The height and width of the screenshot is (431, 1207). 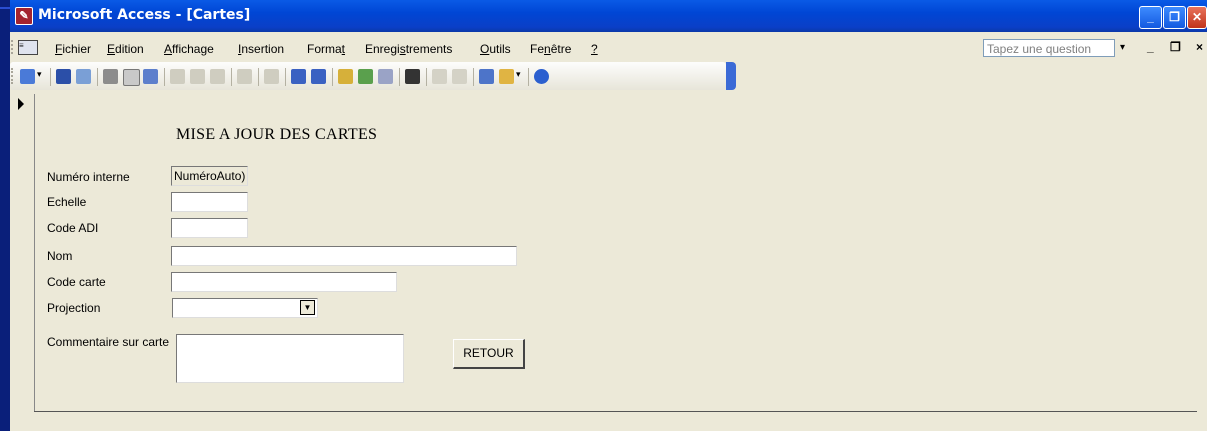 I want to click on desktop-edge, so click(x=5, y=215).